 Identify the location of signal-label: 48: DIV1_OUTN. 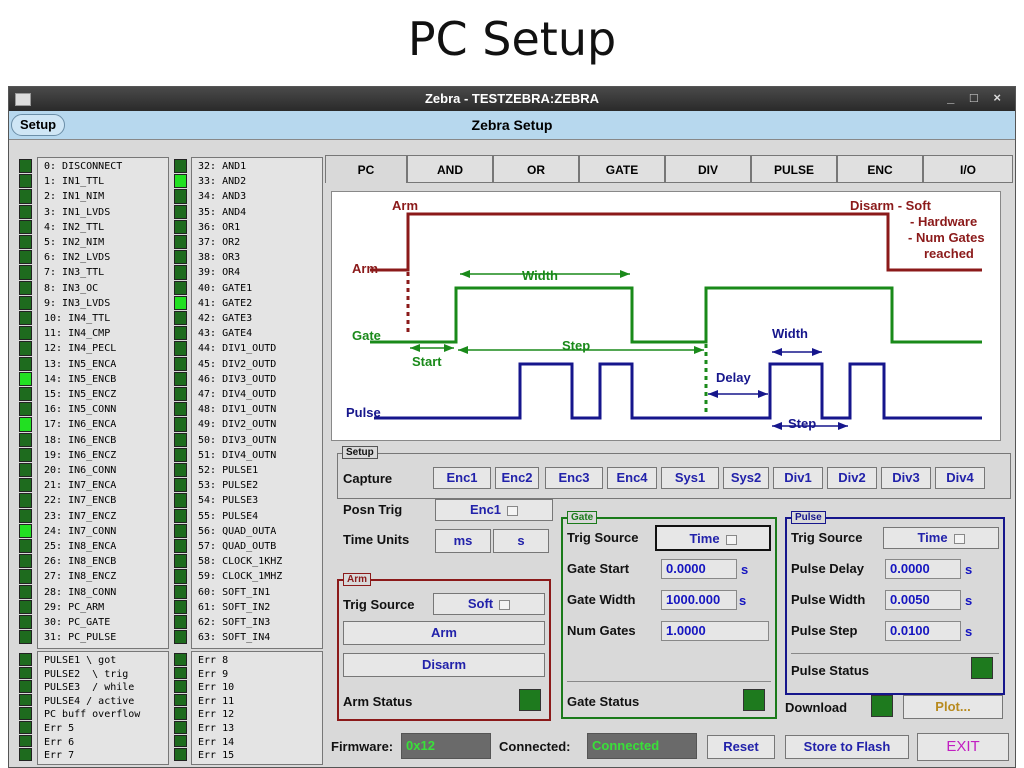
(237, 410).